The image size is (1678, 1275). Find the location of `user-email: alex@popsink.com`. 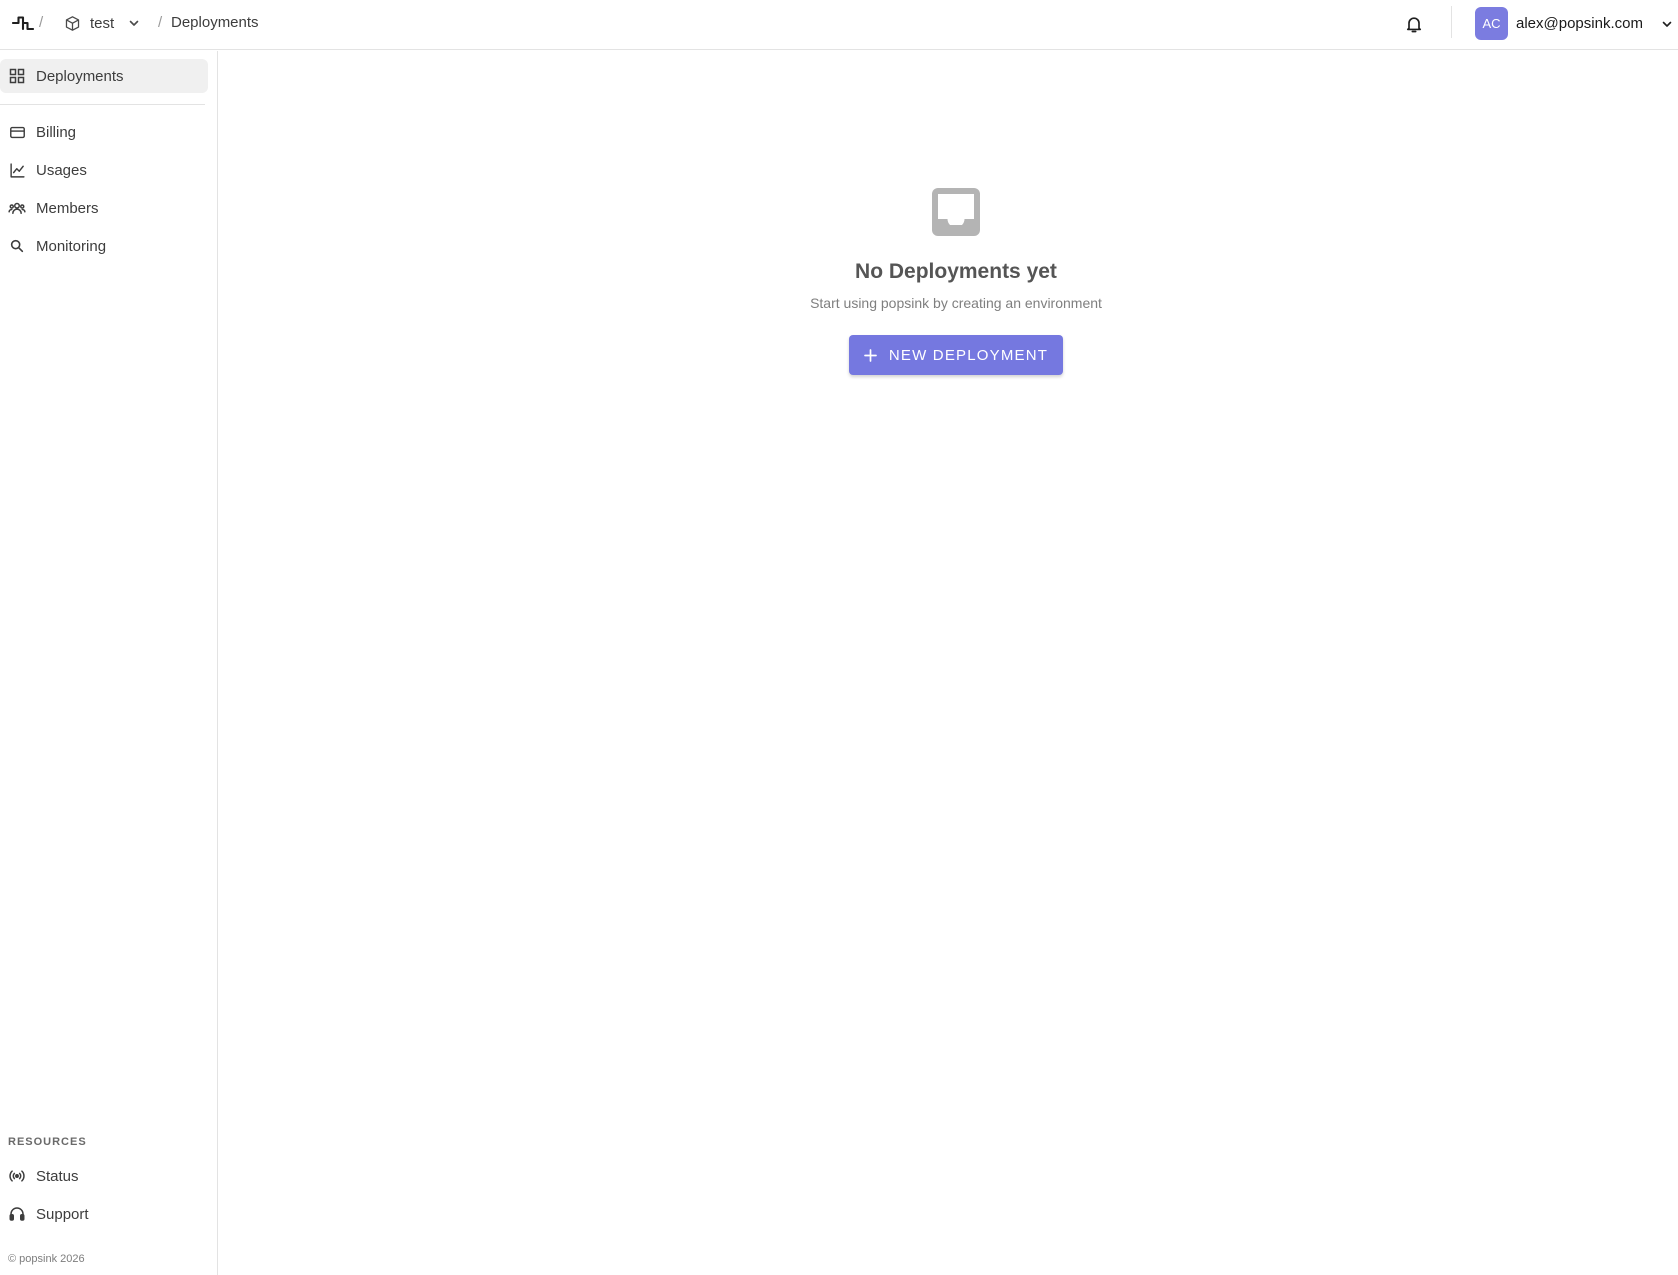

user-email: alex@popsink.com is located at coordinates (1579, 23).